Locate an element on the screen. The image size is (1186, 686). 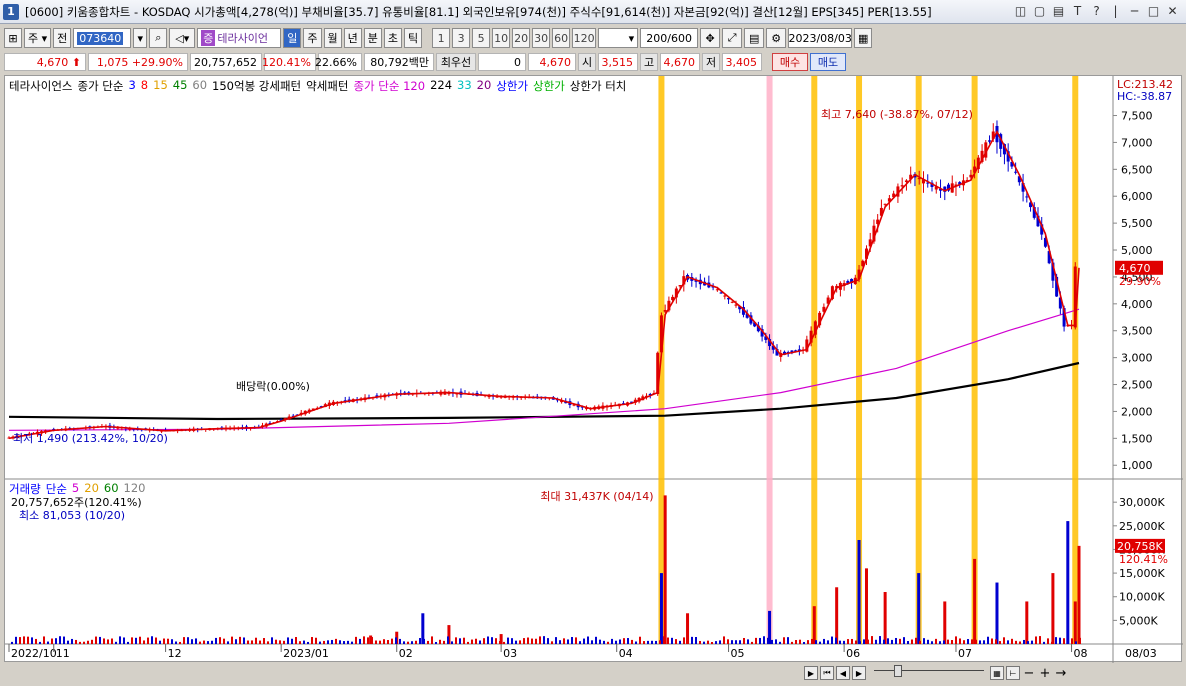
volume-legend-item: 20 is located at coordinates (91, 489).